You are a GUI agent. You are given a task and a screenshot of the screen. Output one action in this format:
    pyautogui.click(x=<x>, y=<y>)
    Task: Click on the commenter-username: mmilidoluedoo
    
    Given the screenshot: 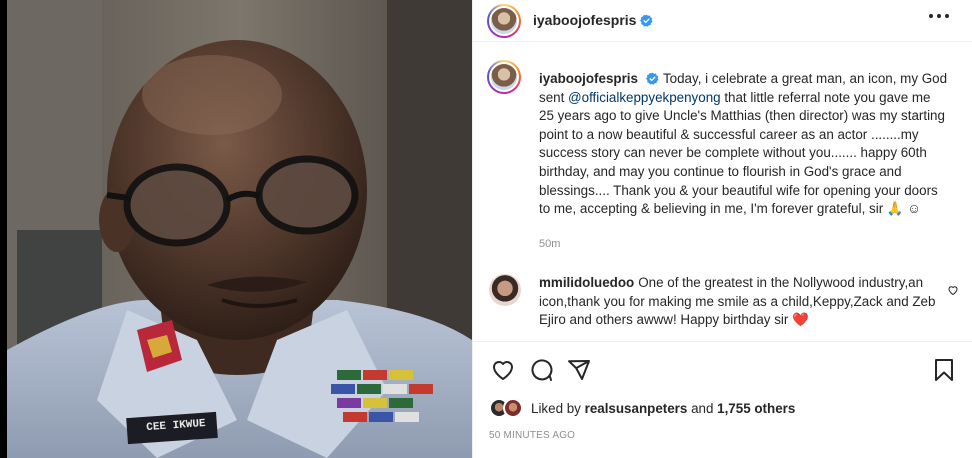 What is the action you would take?
    pyautogui.click(x=586, y=282)
    